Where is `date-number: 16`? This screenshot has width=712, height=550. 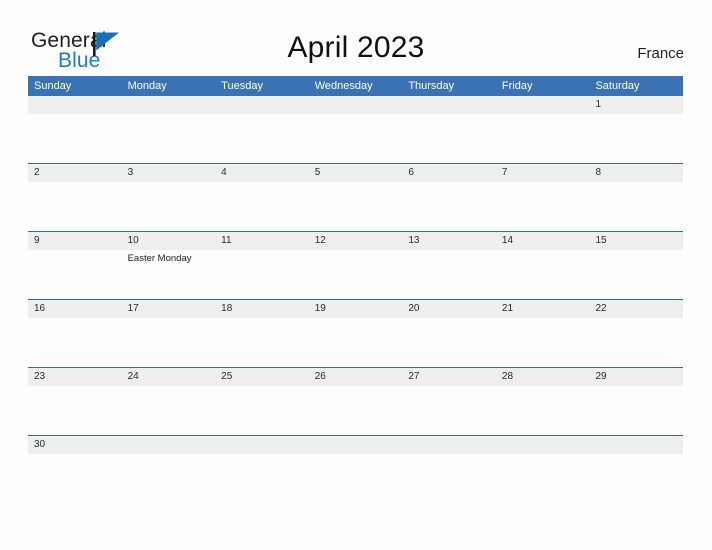 date-number: 16 is located at coordinates (75, 309).